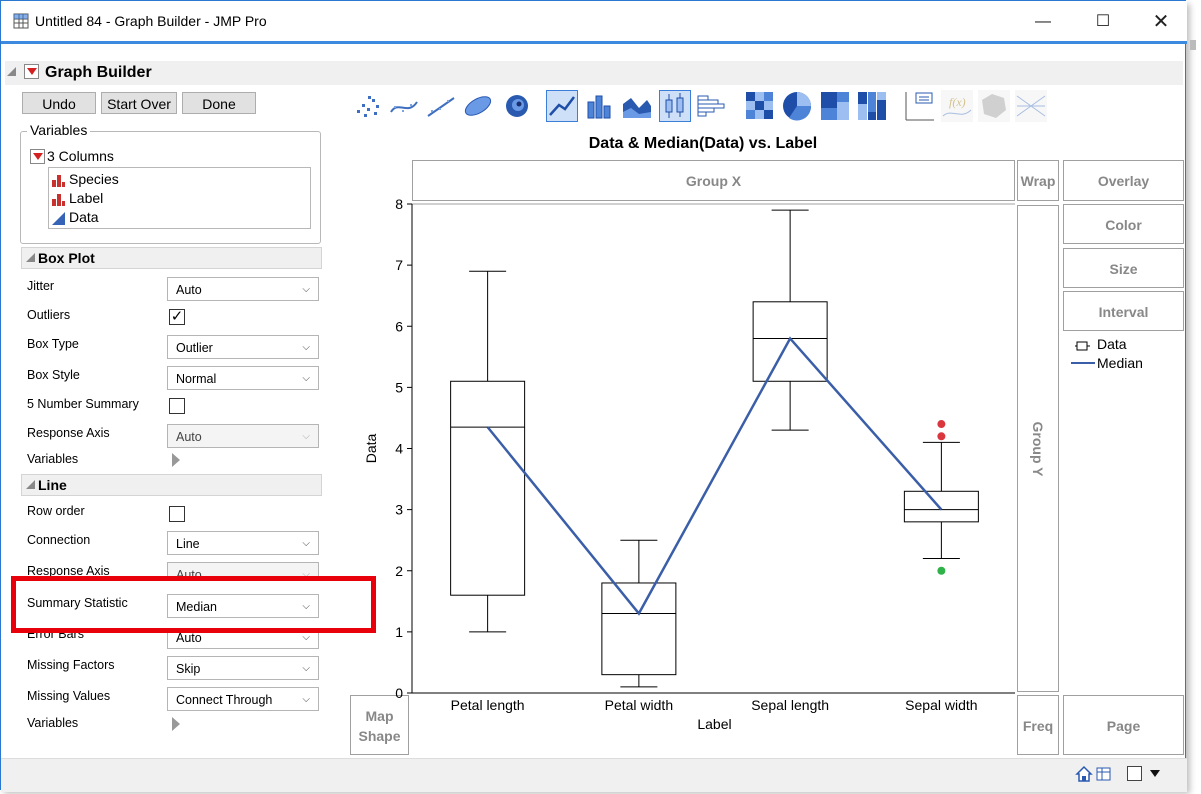 The height and width of the screenshot is (794, 1201). I want to click on boxplot-section-title: Box Plot, so click(66, 258).